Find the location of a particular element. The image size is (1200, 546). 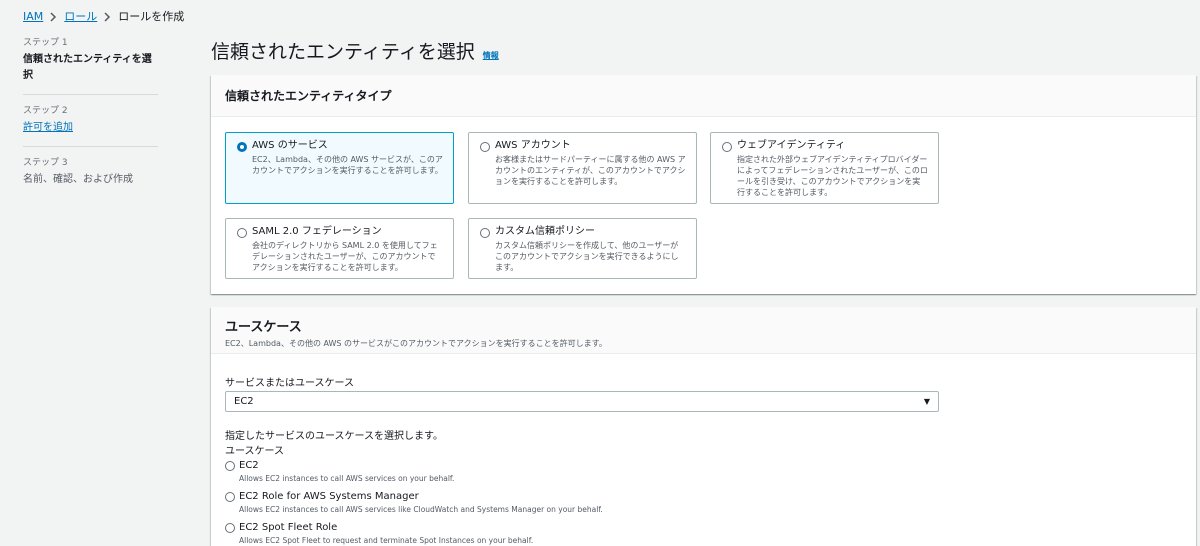

step-1: ステップ 1 信頼されたエンティティを選択 is located at coordinates (90, 66).